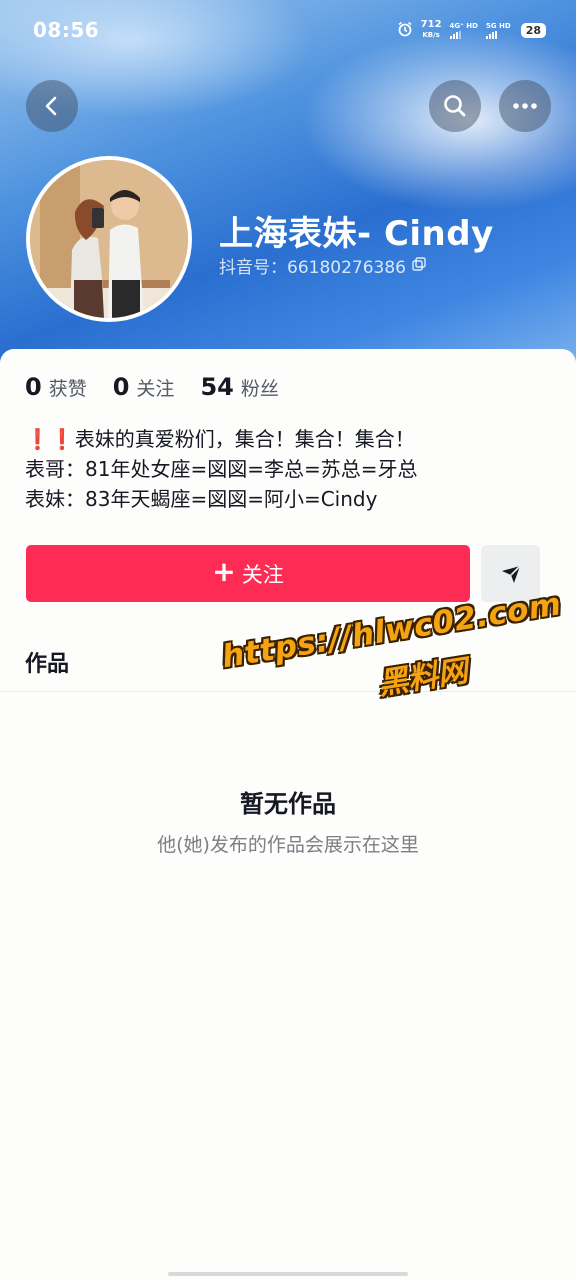  I want to click on search-icon, so click(455, 106).